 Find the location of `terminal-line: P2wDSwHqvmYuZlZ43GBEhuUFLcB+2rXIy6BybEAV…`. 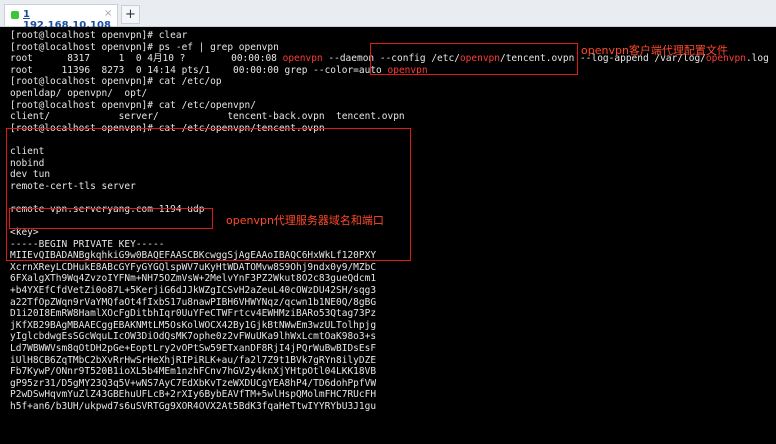

terminal-line: P2wDSwHqvmYuZlZ43GBEhuUFLcB+2rXIy6BybEAV… is located at coordinates (193, 395).